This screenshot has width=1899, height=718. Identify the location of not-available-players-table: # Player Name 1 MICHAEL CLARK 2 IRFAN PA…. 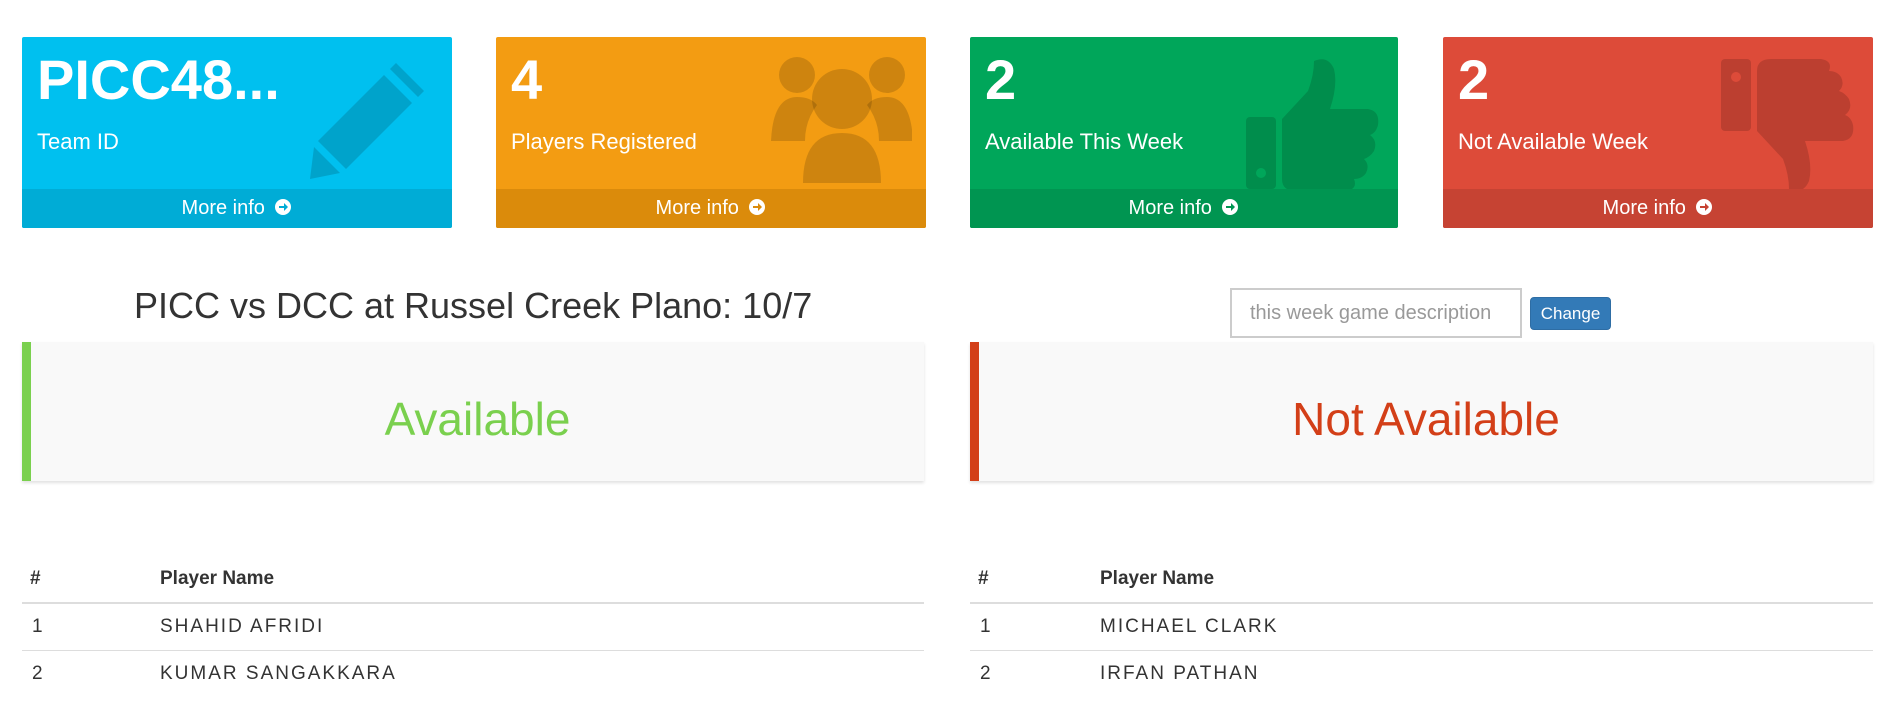
(1421, 626).